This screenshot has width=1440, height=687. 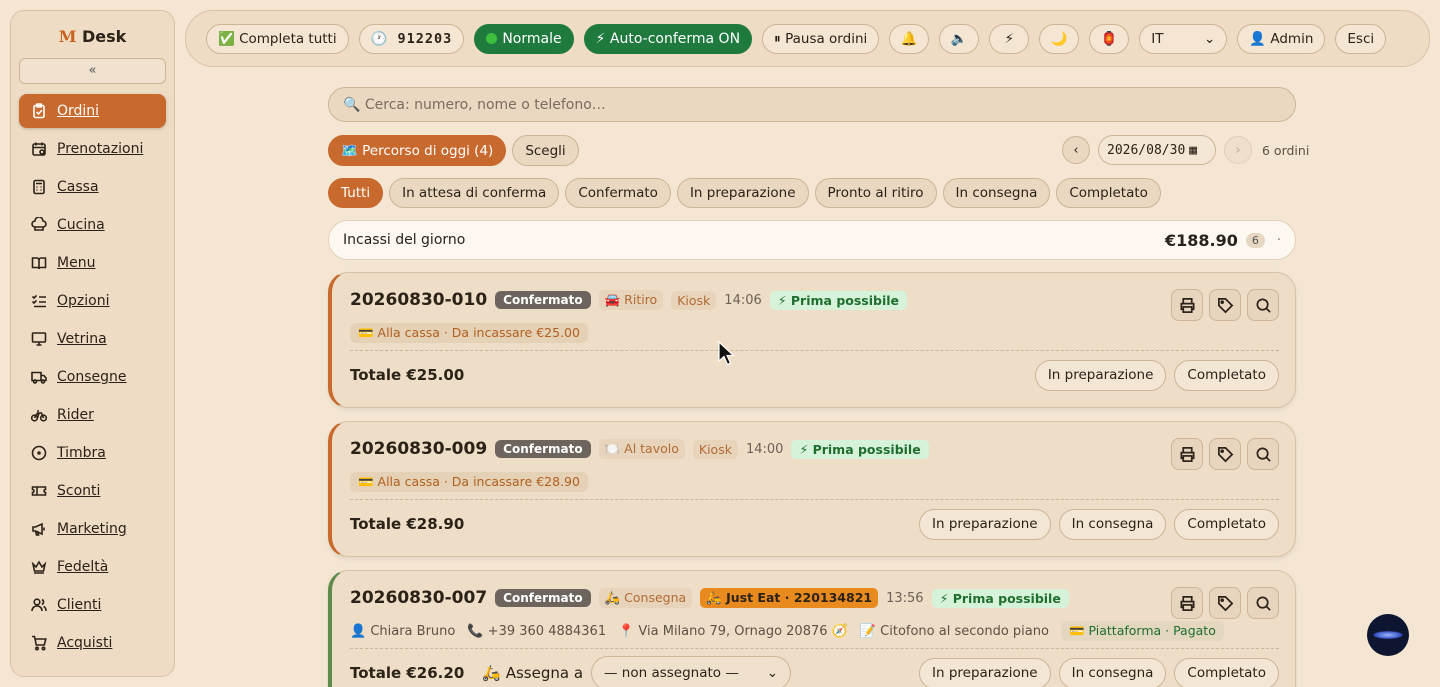 What do you see at coordinates (39, 224) in the screenshot?
I see `chef-hat-icon` at bounding box center [39, 224].